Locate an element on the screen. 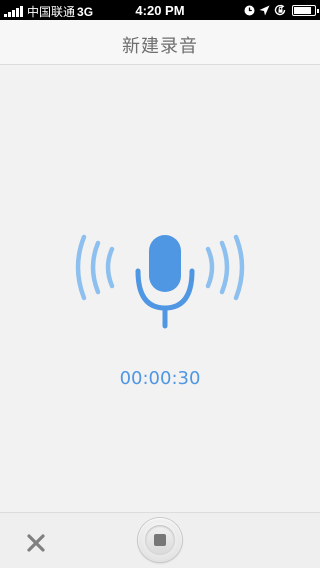 This screenshot has height=568, width=320. close-icon is located at coordinates (36, 543).